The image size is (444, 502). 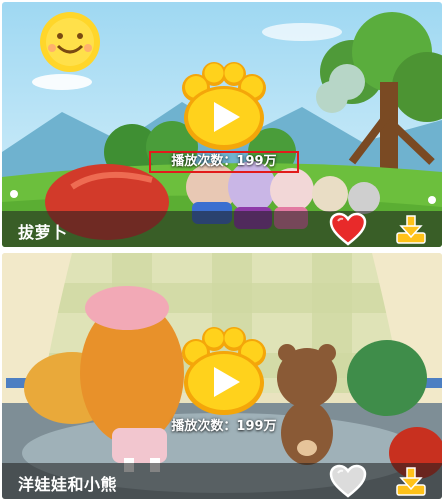 I want to click on title-bar: 拔萝卜, so click(x=222, y=229).